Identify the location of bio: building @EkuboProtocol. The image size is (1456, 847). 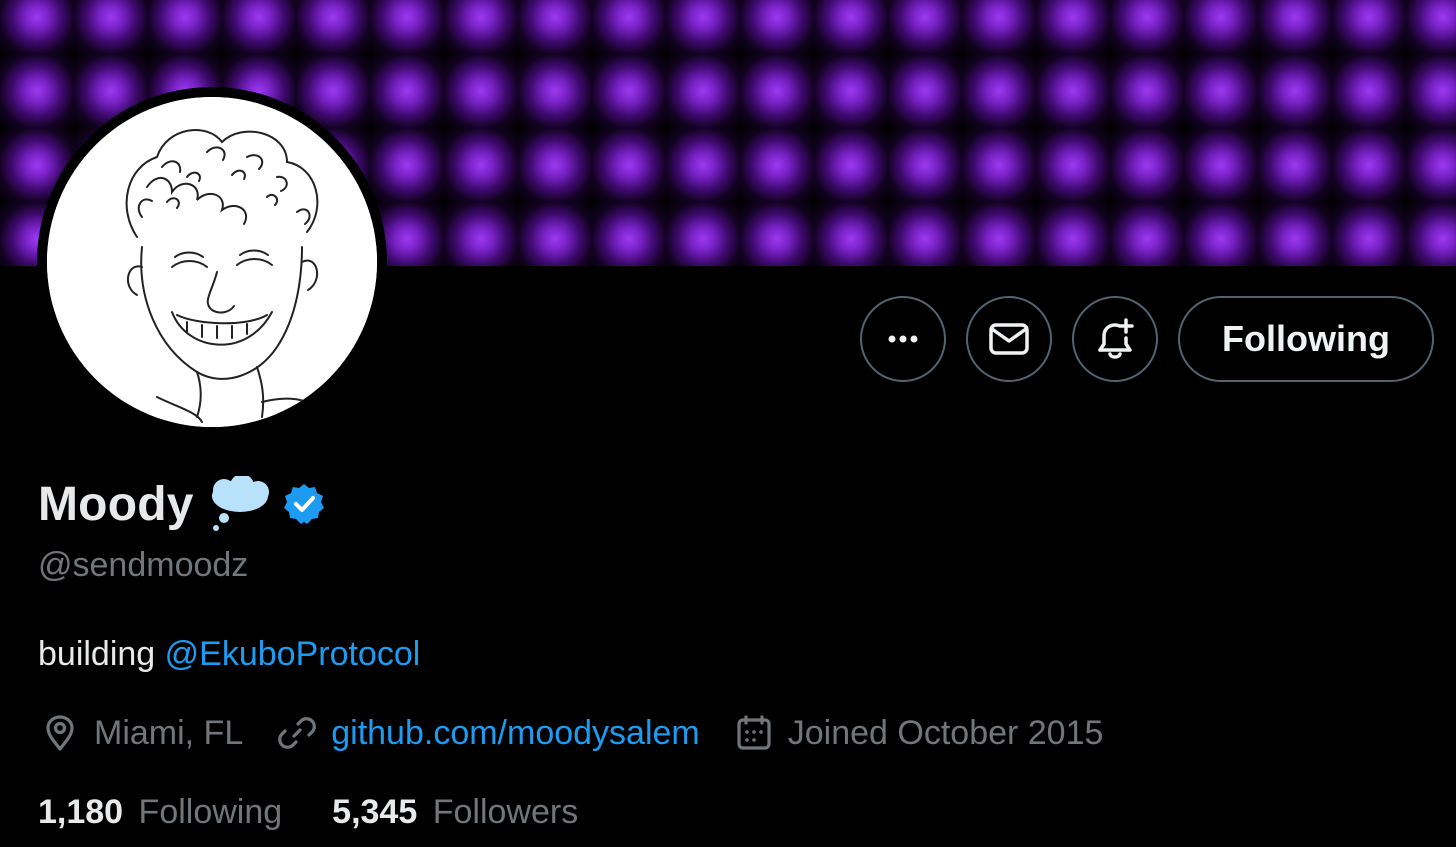
(229, 654).